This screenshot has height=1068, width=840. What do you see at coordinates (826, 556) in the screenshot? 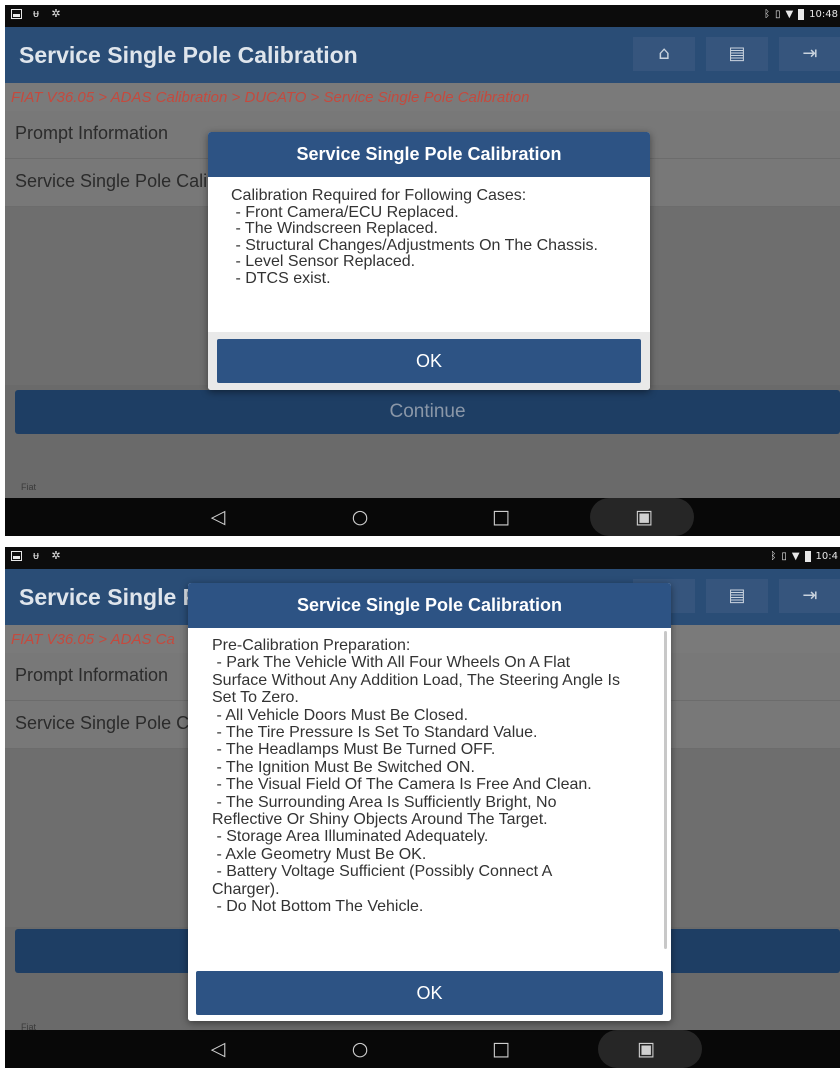
I see `clock: 10:4` at bounding box center [826, 556].